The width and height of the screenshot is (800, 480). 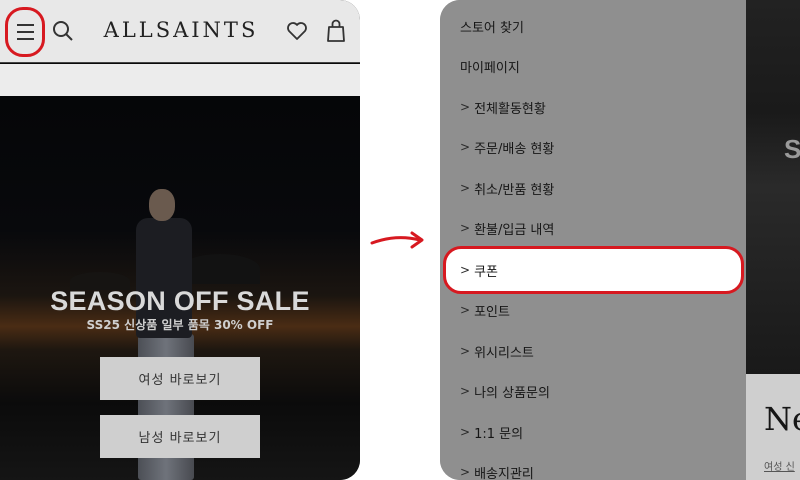 What do you see at coordinates (220, 269) in the screenshot?
I see `hero-rock` at bounding box center [220, 269].